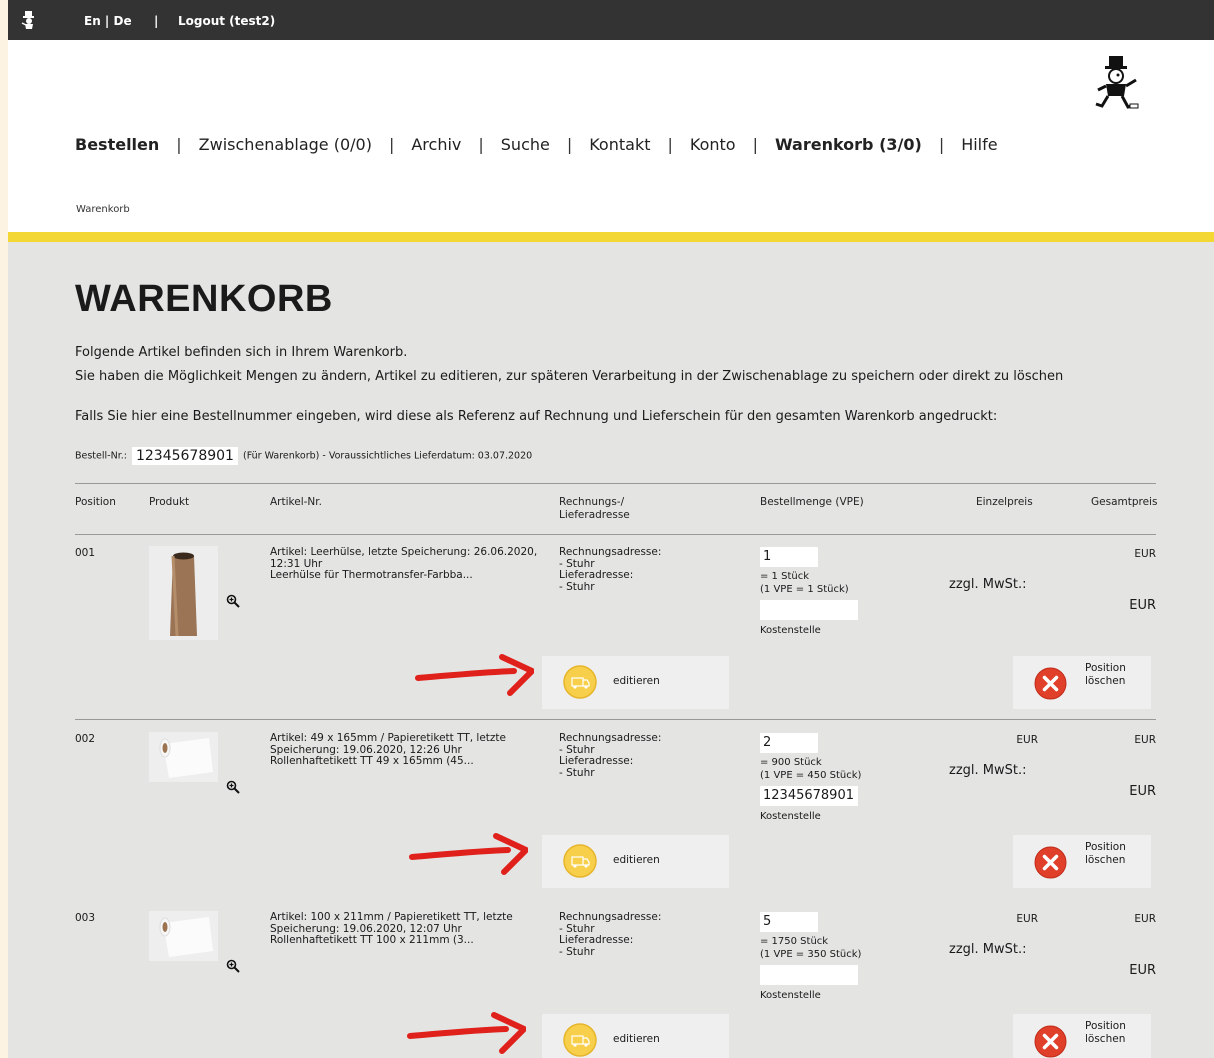 The width and height of the screenshot is (1214, 1058). What do you see at coordinates (611, 211) in the screenshot?
I see `breadcrumb: Warenkorb` at bounding box center [611, 211].